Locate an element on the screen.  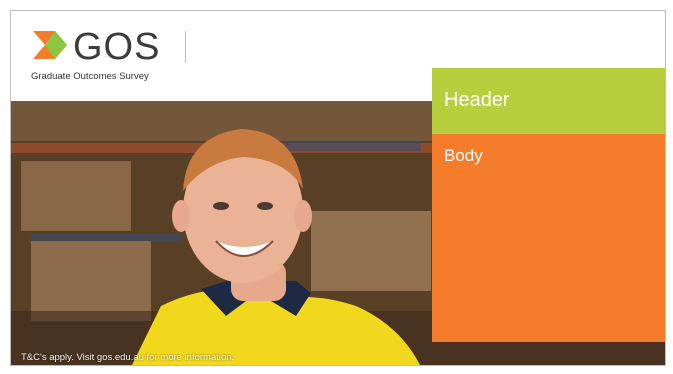
logo-divider is located at coordinates (185, 47).